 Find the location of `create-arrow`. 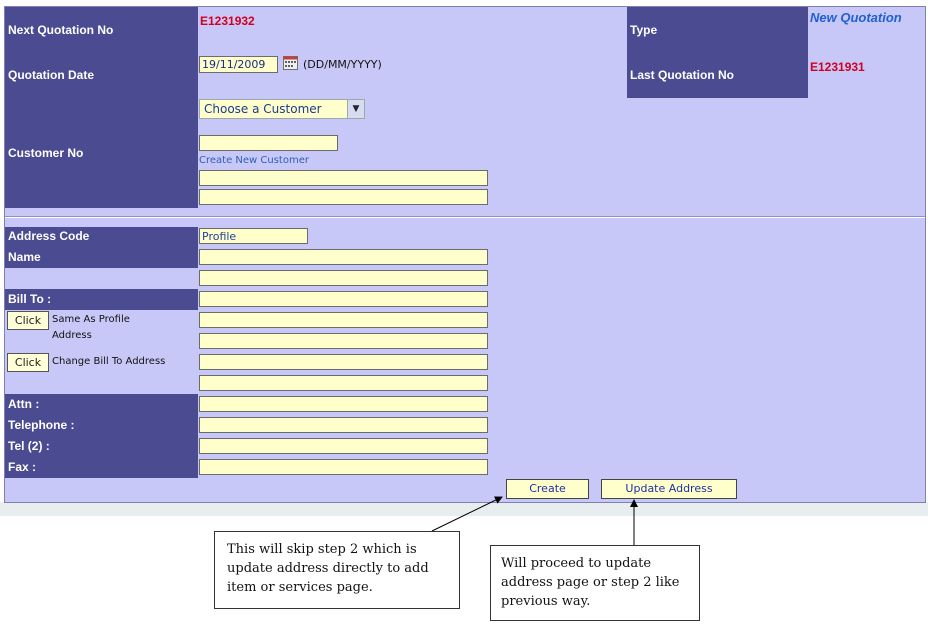

create-arrow is located at coordinates (467, 514).